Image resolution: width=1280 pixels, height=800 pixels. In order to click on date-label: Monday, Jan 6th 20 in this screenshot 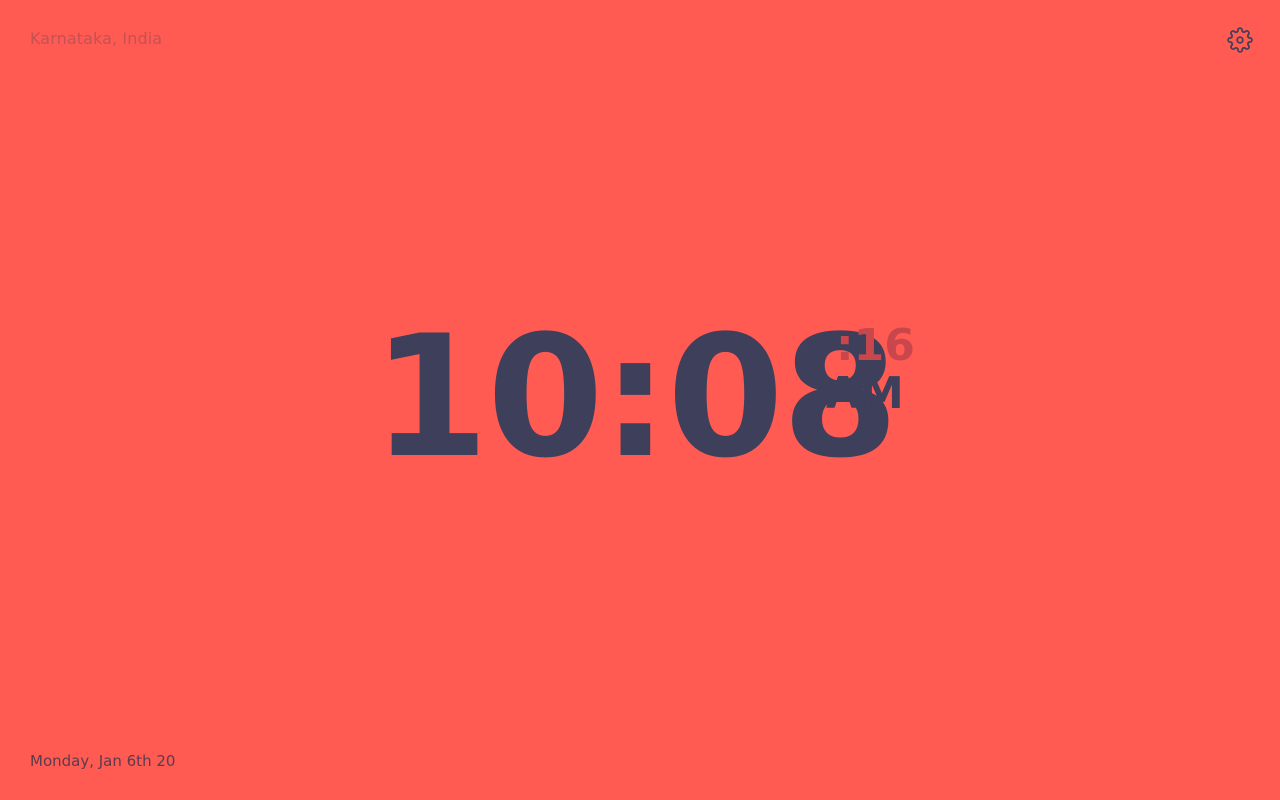, I will do `click(103, 761)`.